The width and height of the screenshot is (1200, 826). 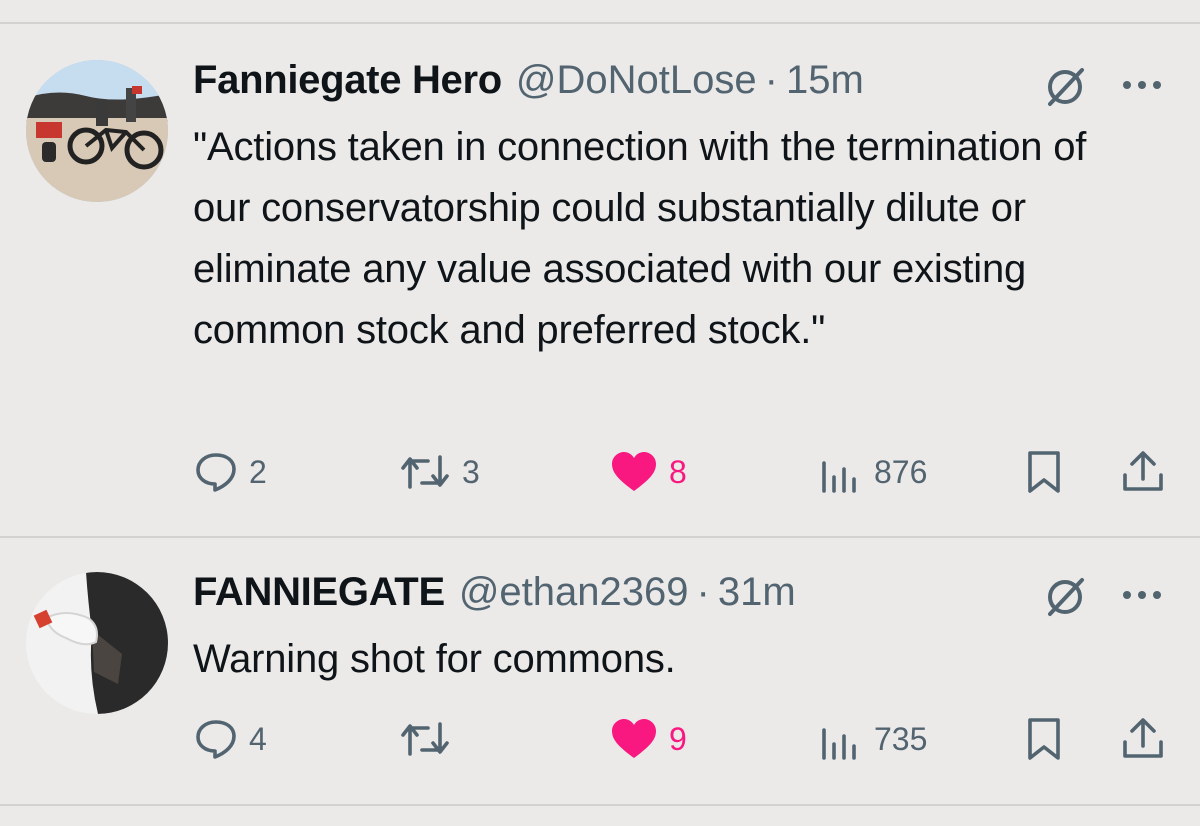 I want to click on retweet-button, so click(x=430, y=739).